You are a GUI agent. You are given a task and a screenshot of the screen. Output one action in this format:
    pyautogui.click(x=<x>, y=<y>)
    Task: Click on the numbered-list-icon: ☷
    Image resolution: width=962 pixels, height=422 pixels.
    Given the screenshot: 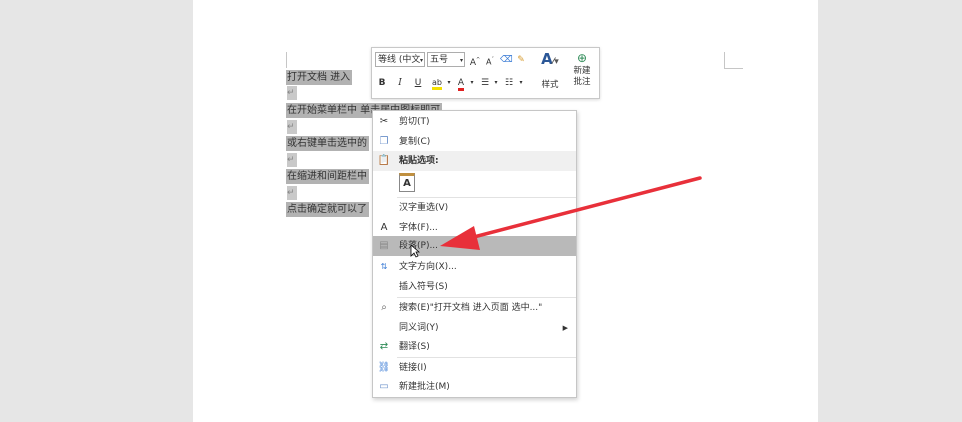 What is the action you would take?
    pyautogui.click(x=509, y=83)
    